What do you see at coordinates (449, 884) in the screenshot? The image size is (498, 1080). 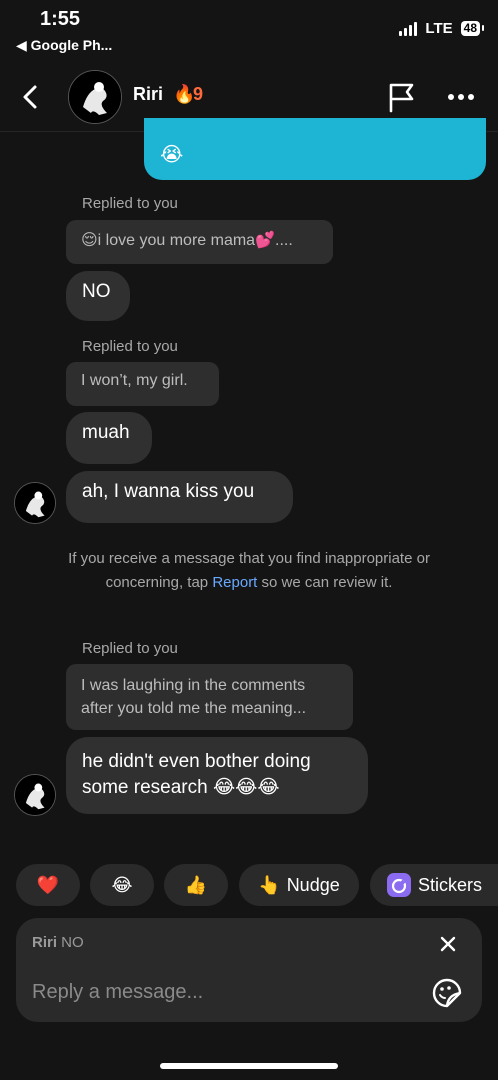 I see `stickers-label: Stickers` at bounding box center [449, 884].